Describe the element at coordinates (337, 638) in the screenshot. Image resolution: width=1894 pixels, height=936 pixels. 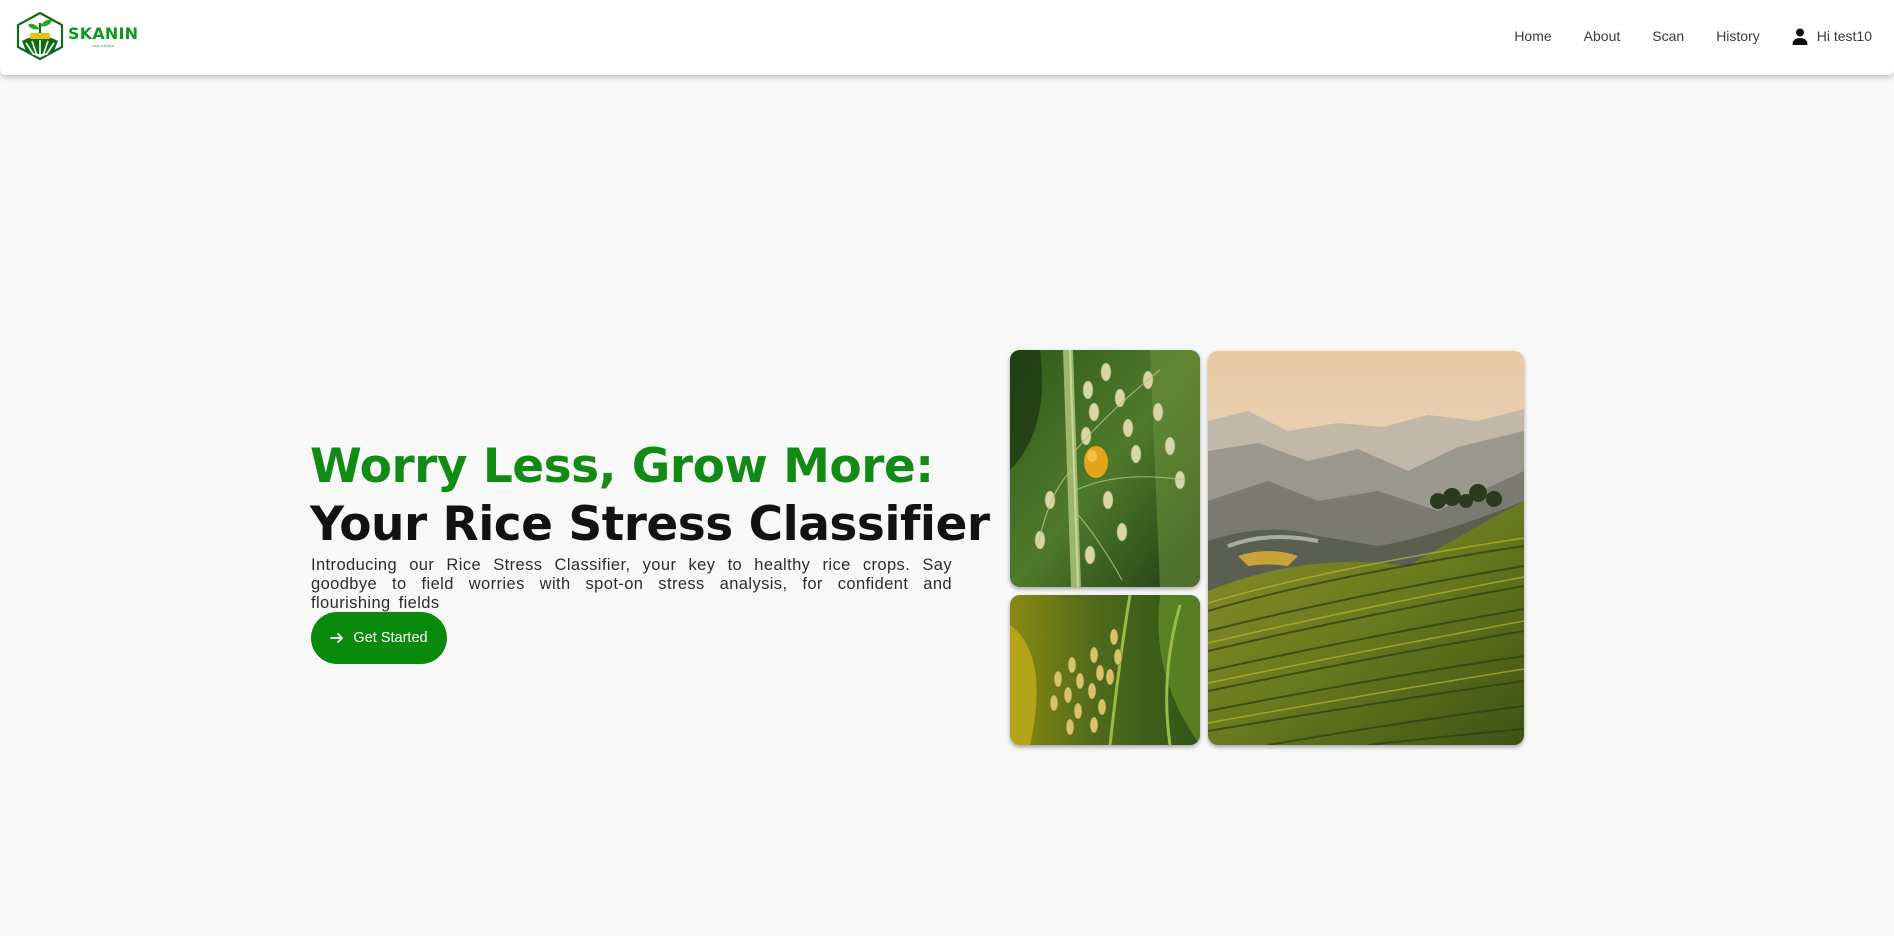
I see `arrow-right-icon` at that location.